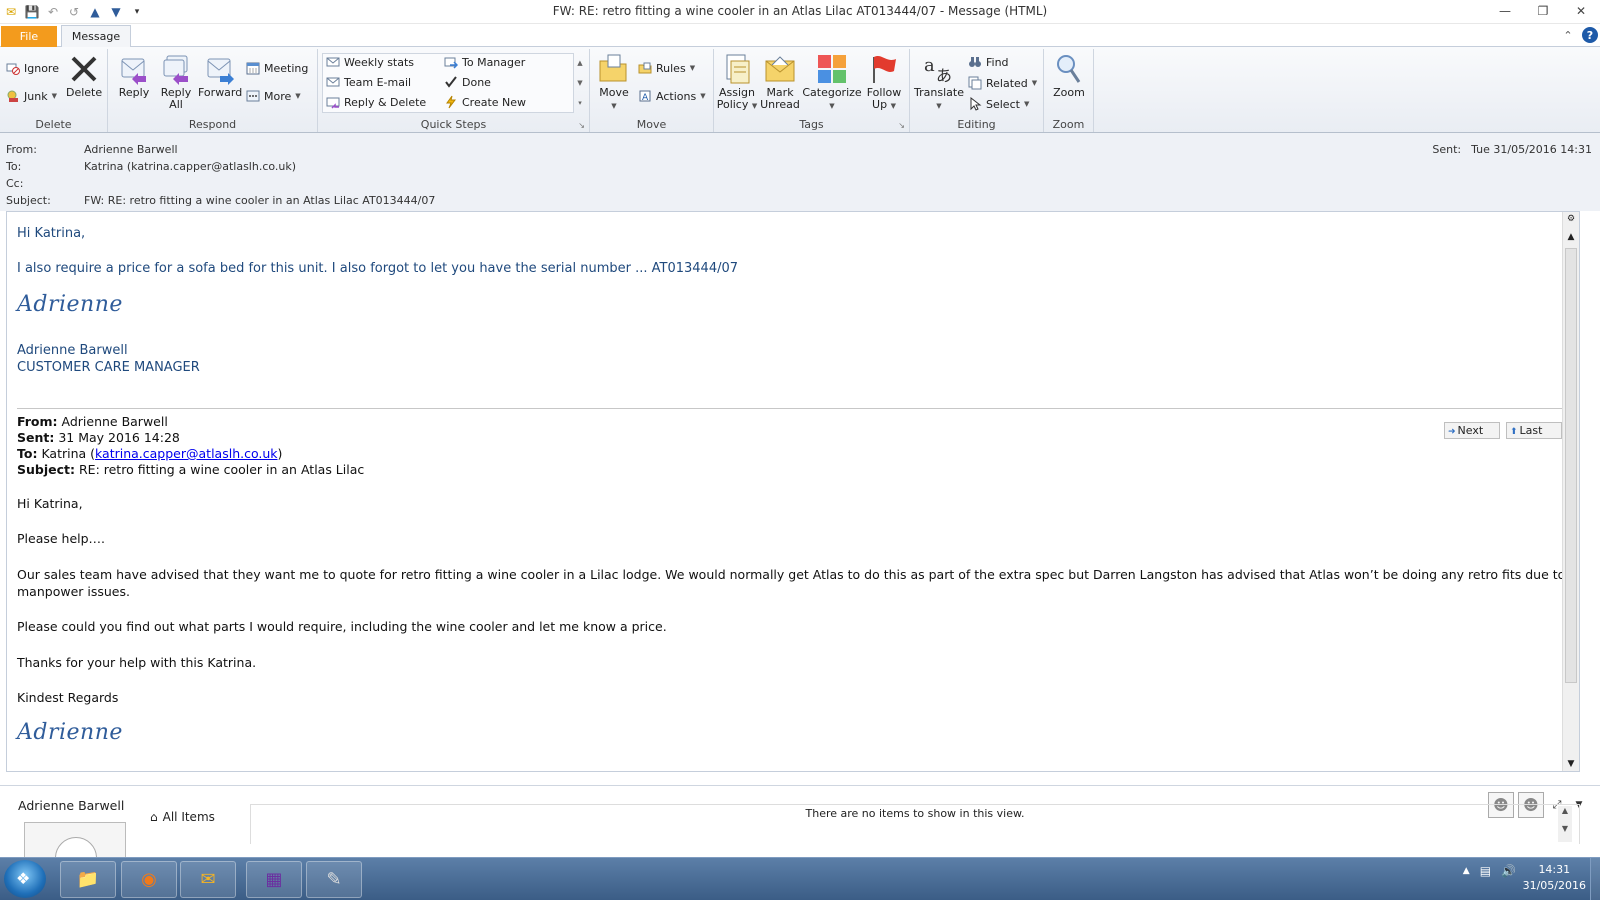 The image size is (1600, 900). Describe the element at coordinates (580, 83) in the screenshot. I see `quick-steps-scroll: ▲ ▼ ▾` at that location.